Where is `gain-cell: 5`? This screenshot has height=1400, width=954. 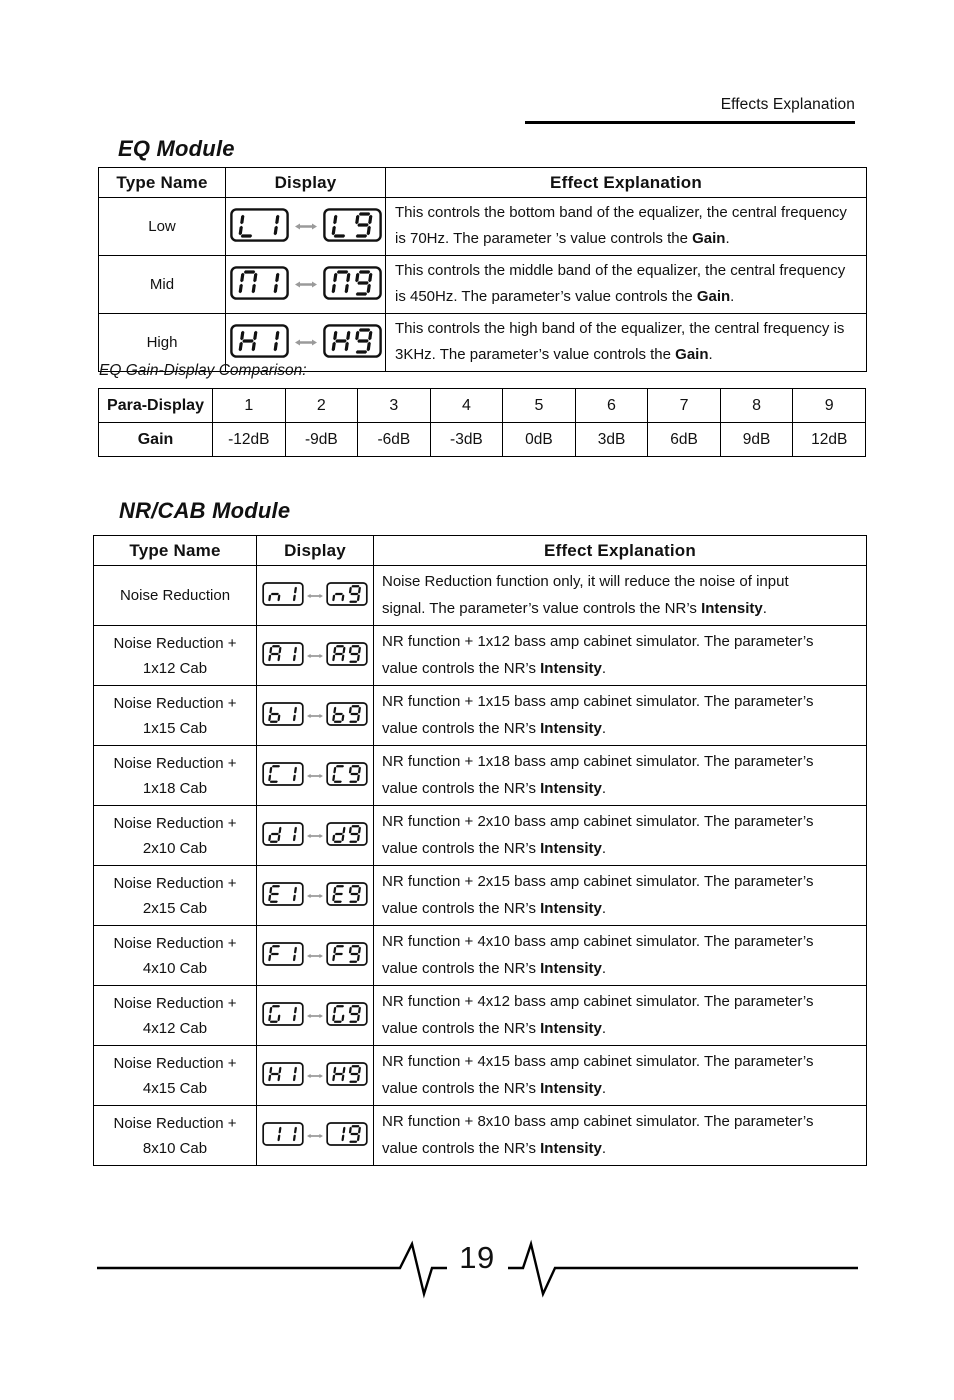 gain-cell: 5 is located at coordinates (539, 405).